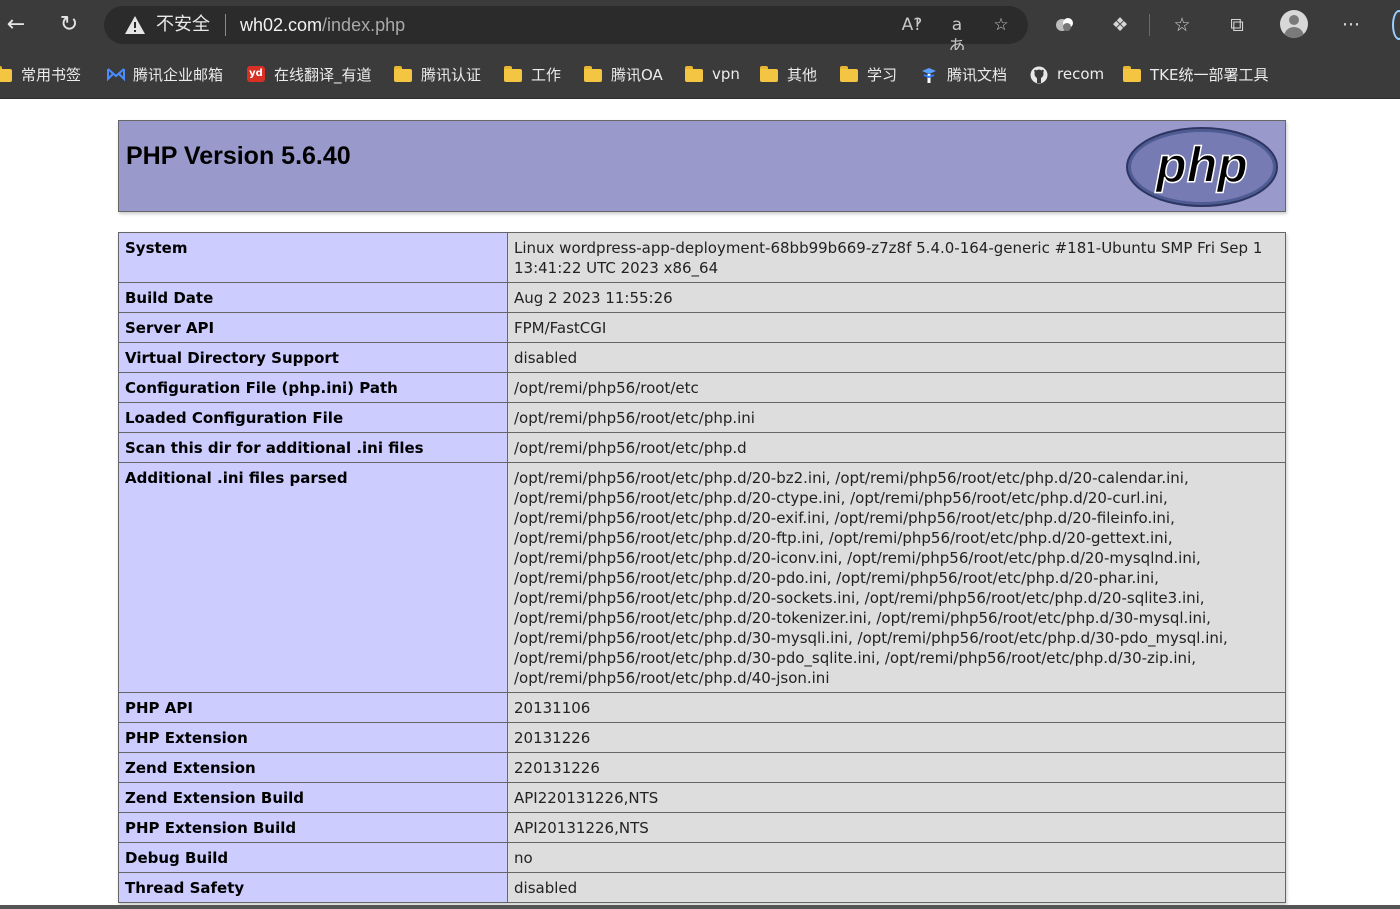 The image size is (1400, 909). I want to click on row-value: 20131226, so click(896, 737).